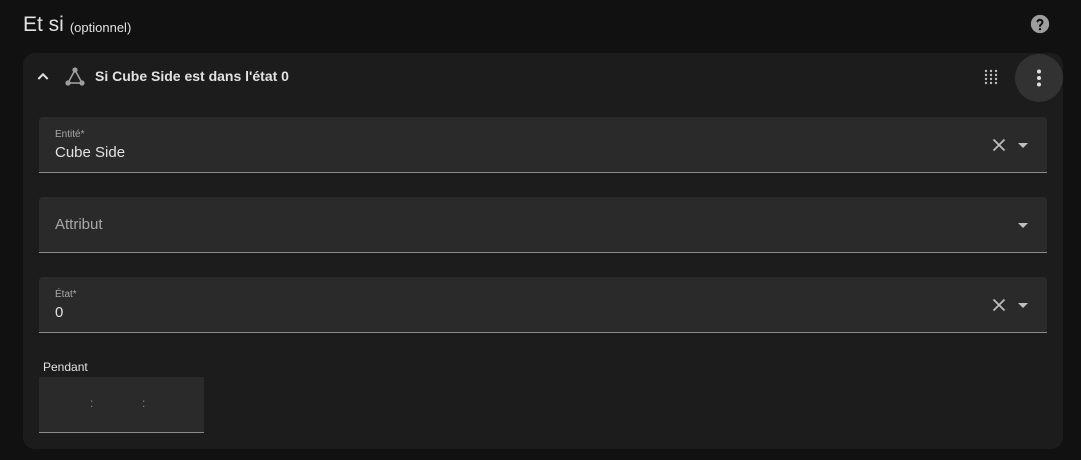  What do you see at coordinates (542, 25) in the screenshot?
I see `section-header: Et si (optionnel)` at bounding box center [542, 25].